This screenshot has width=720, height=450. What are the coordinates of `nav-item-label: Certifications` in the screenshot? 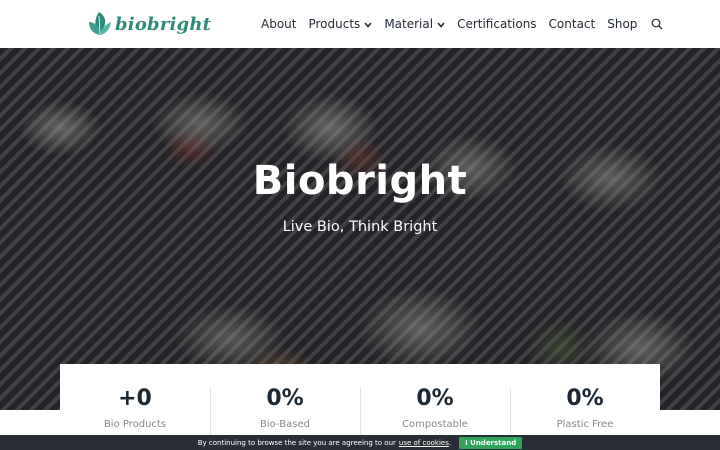 It's located at (497, 24).